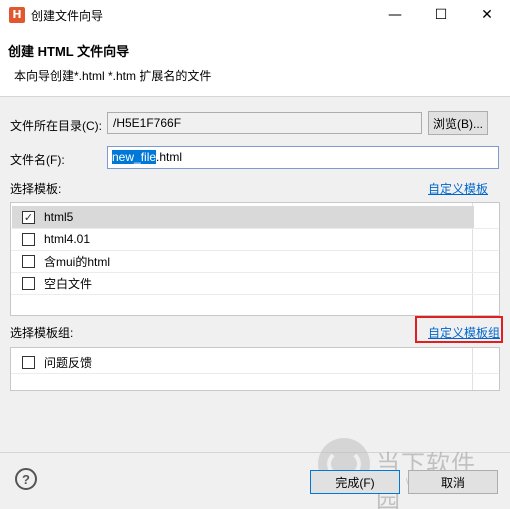 This screenshot has width=510, height=509. I want to click on wizard-description: 本向导创建*.html *.htm 扩展名的文件, so click(113, 76).